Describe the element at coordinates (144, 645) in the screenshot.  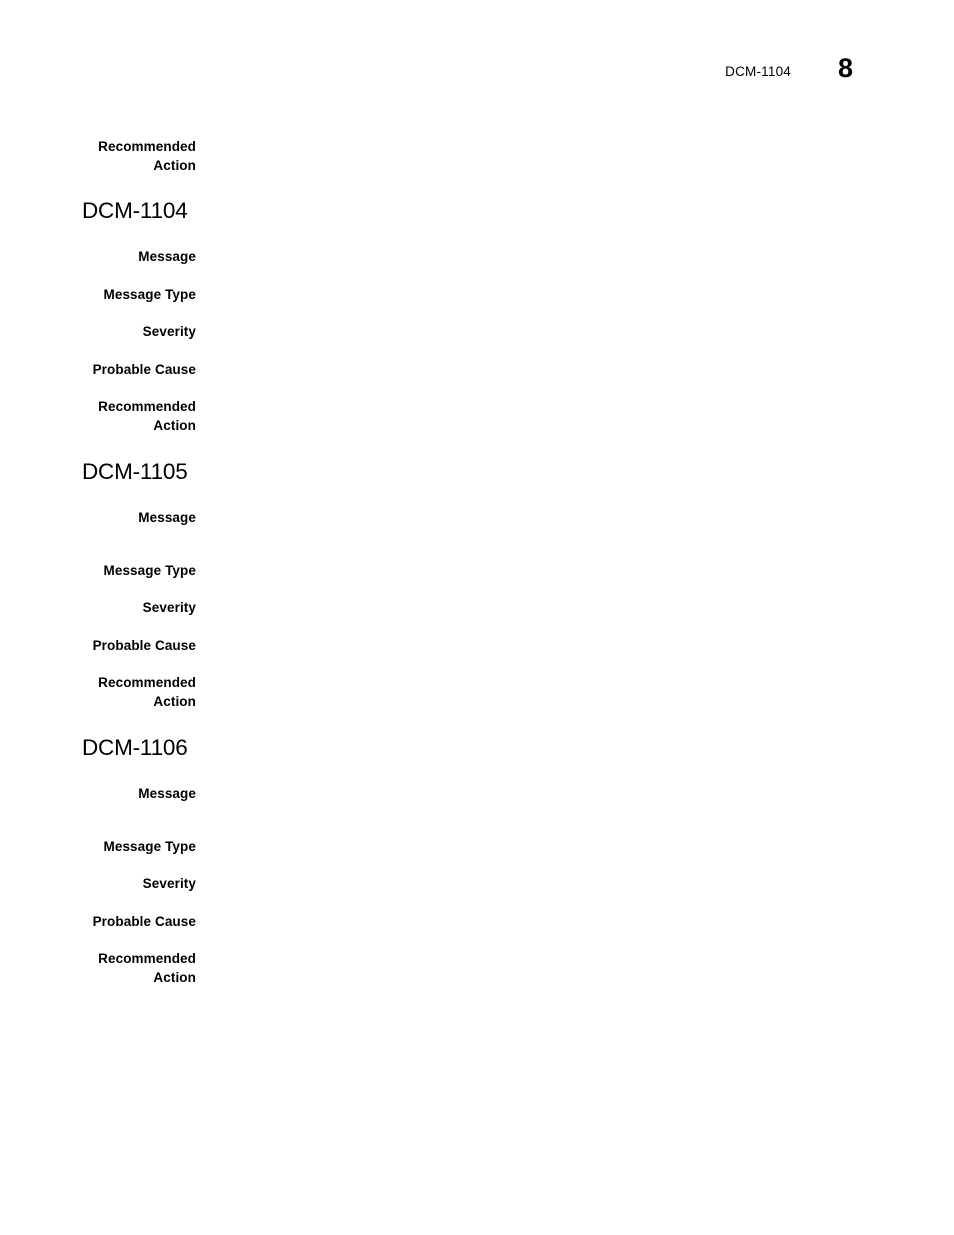
I see `field-label-probable-cause-1: Probable Cause` at that location.